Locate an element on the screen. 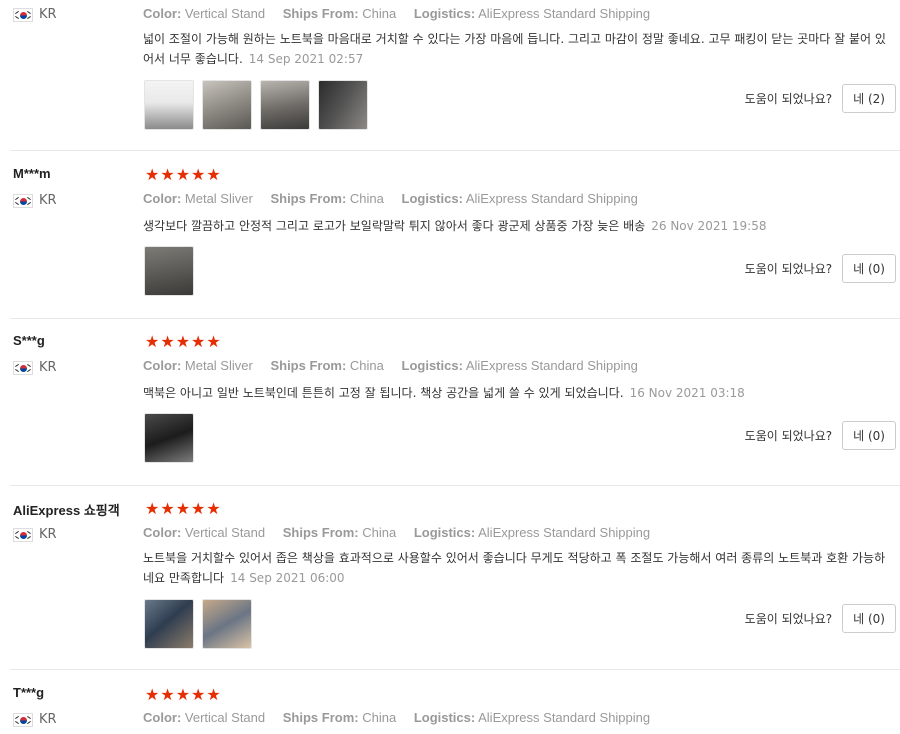 Image resolution: width=900 pixels, height=734 pixels. reviewer-name: S***g is located at coordinates (29, 340).